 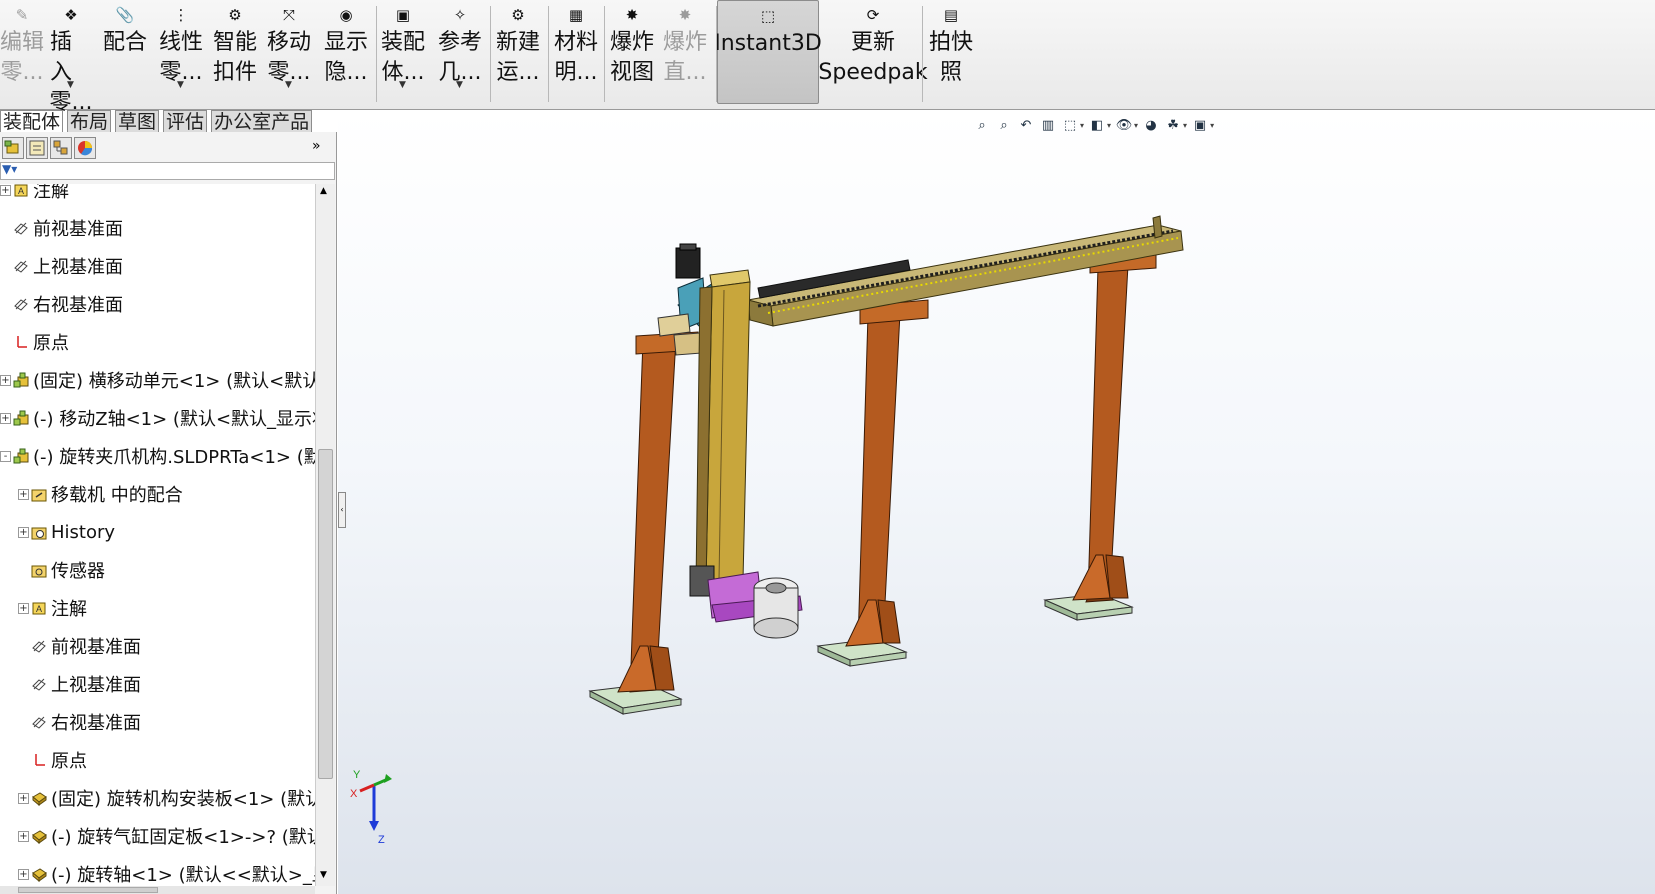 What do you see at coordinates (39, 570) in the screenshot?
I see `sensor-icon` at bounding box center [39, 570].